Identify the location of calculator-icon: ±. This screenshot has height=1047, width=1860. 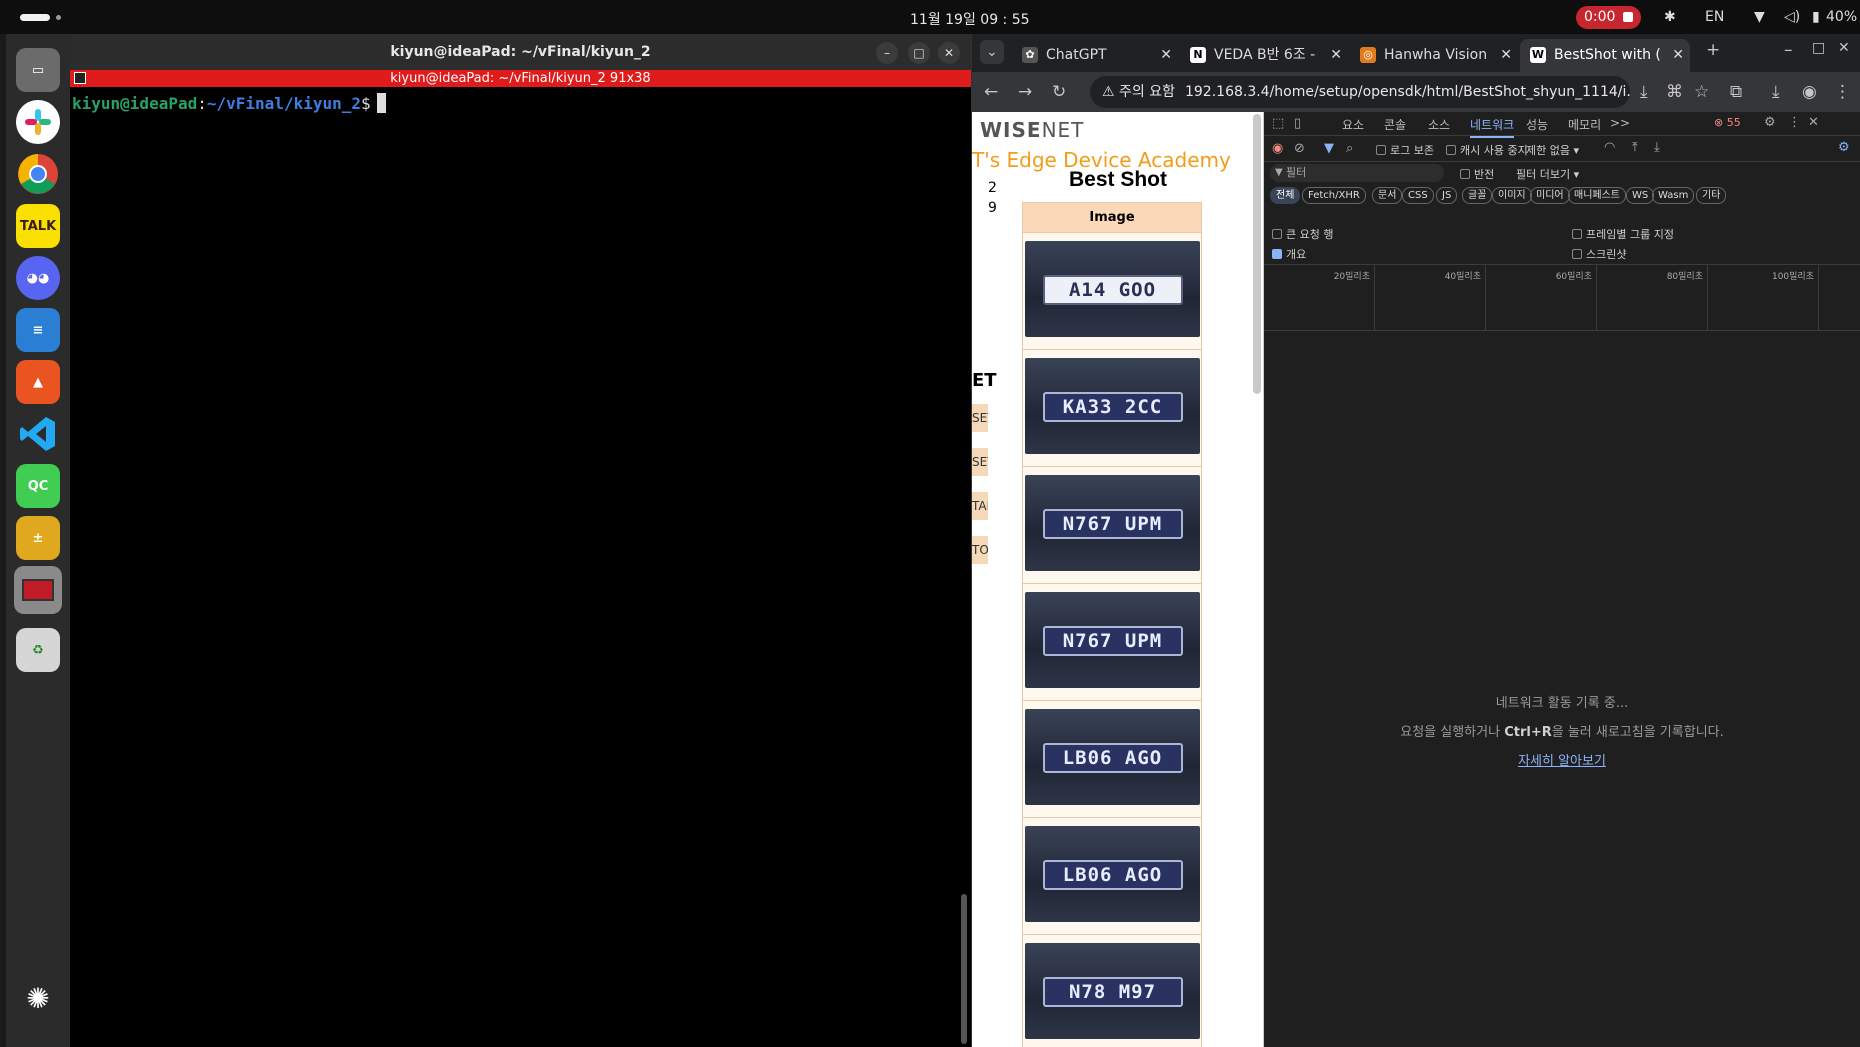
(38, 538).